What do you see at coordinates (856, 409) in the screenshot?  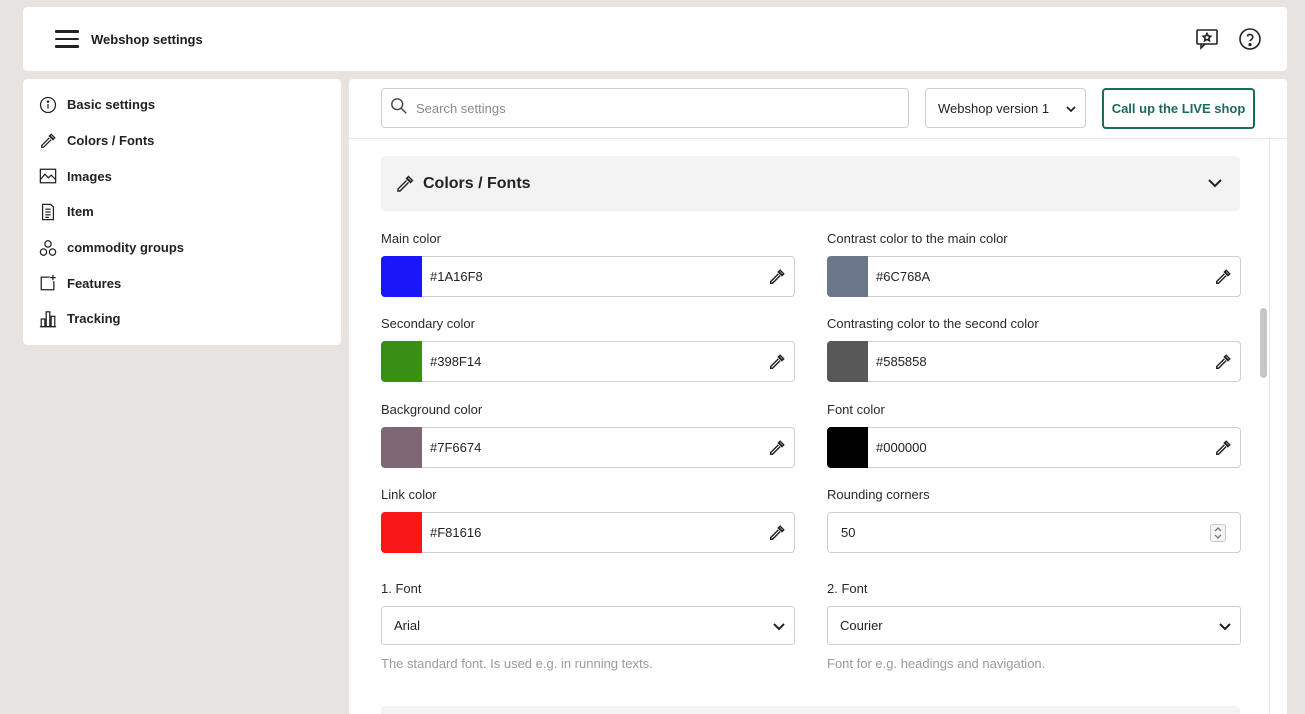 I see `font-color-label: Font color` at bounding box center [856, 409].